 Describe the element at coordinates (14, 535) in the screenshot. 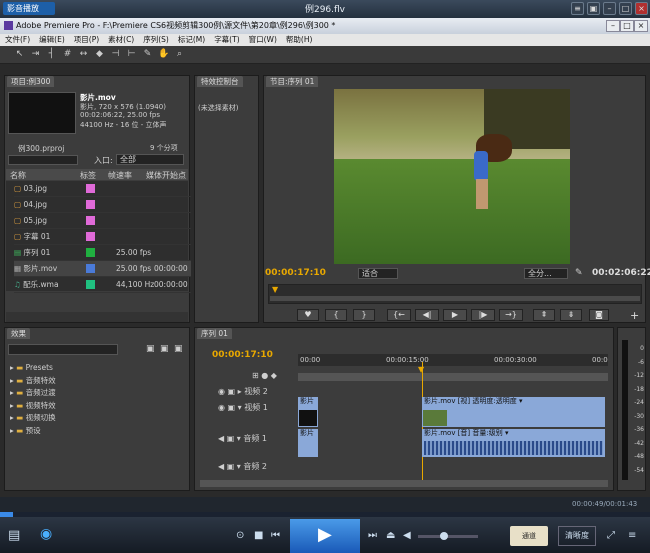

I see `folder-icon: ▤` at that location.